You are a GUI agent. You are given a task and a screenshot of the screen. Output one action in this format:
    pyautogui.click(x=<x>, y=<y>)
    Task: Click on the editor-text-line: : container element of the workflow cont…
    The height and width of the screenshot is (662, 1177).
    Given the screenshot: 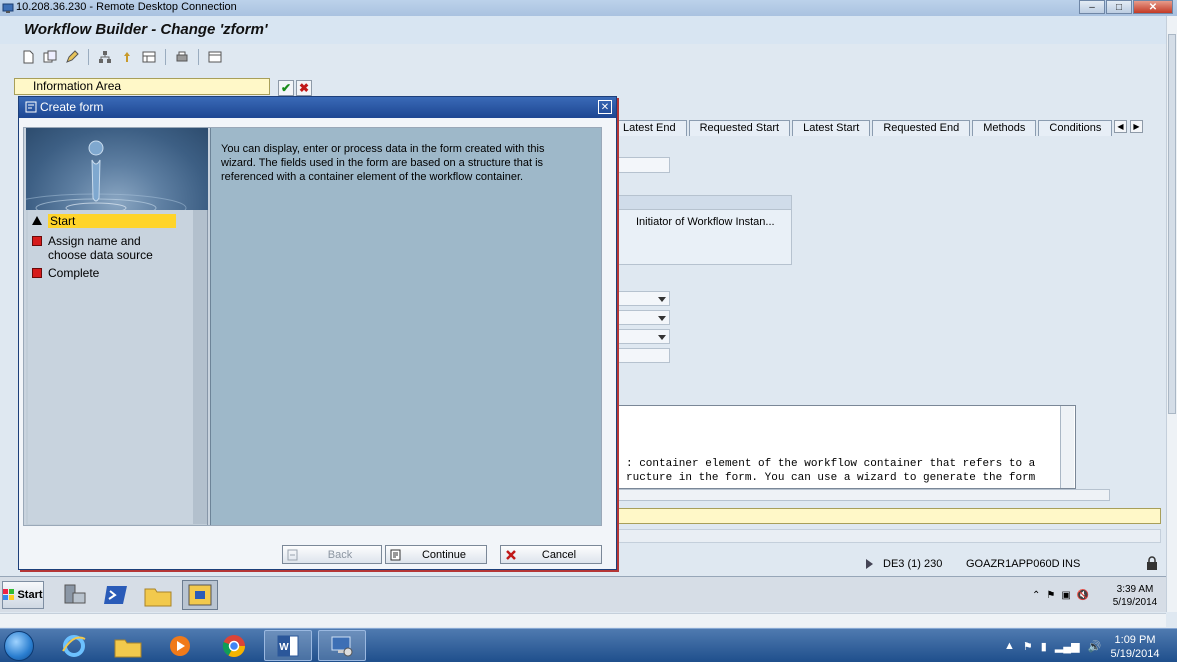 What is the action you would take?
    pyautogui.click(x=831, y=464)
    